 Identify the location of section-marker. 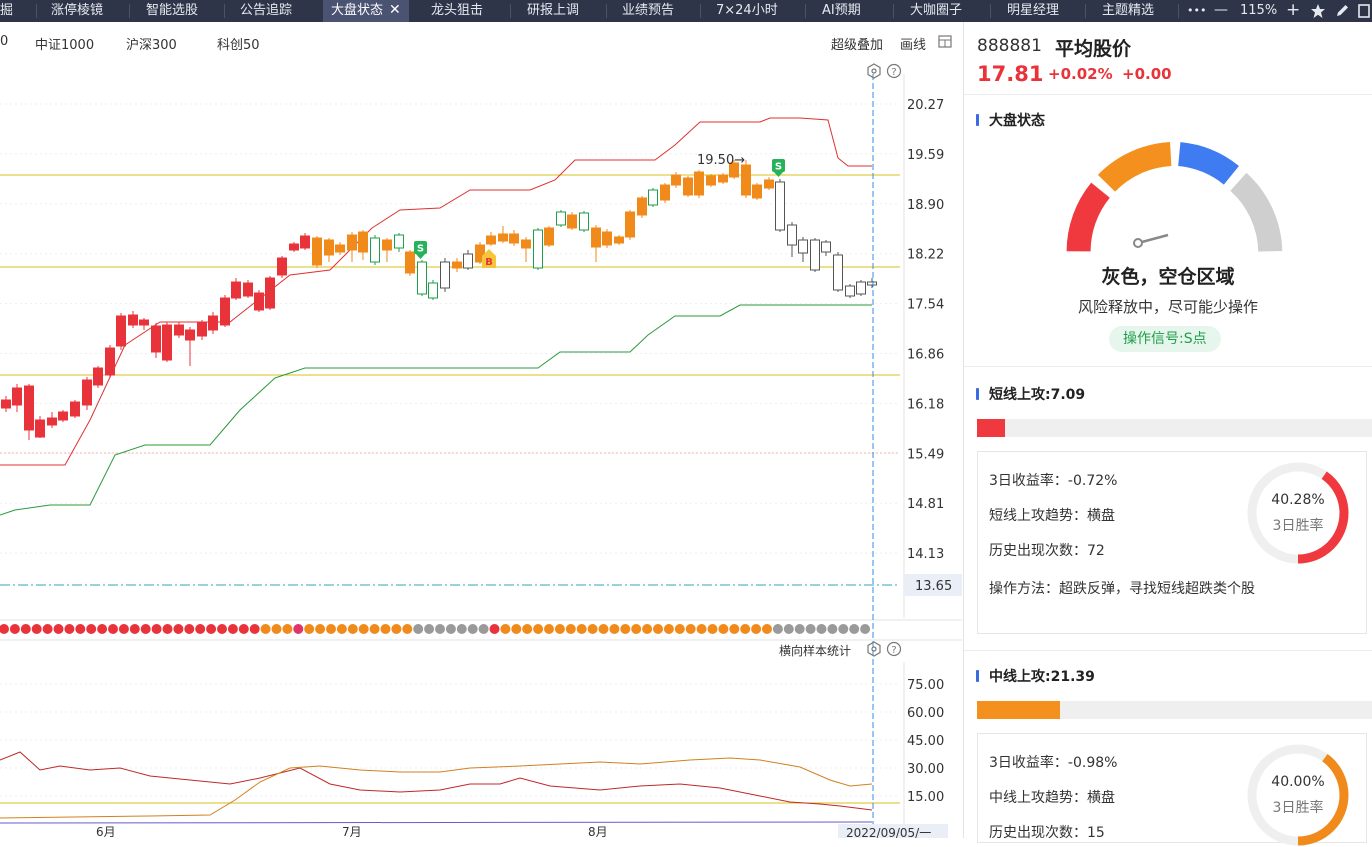
(977, 394).